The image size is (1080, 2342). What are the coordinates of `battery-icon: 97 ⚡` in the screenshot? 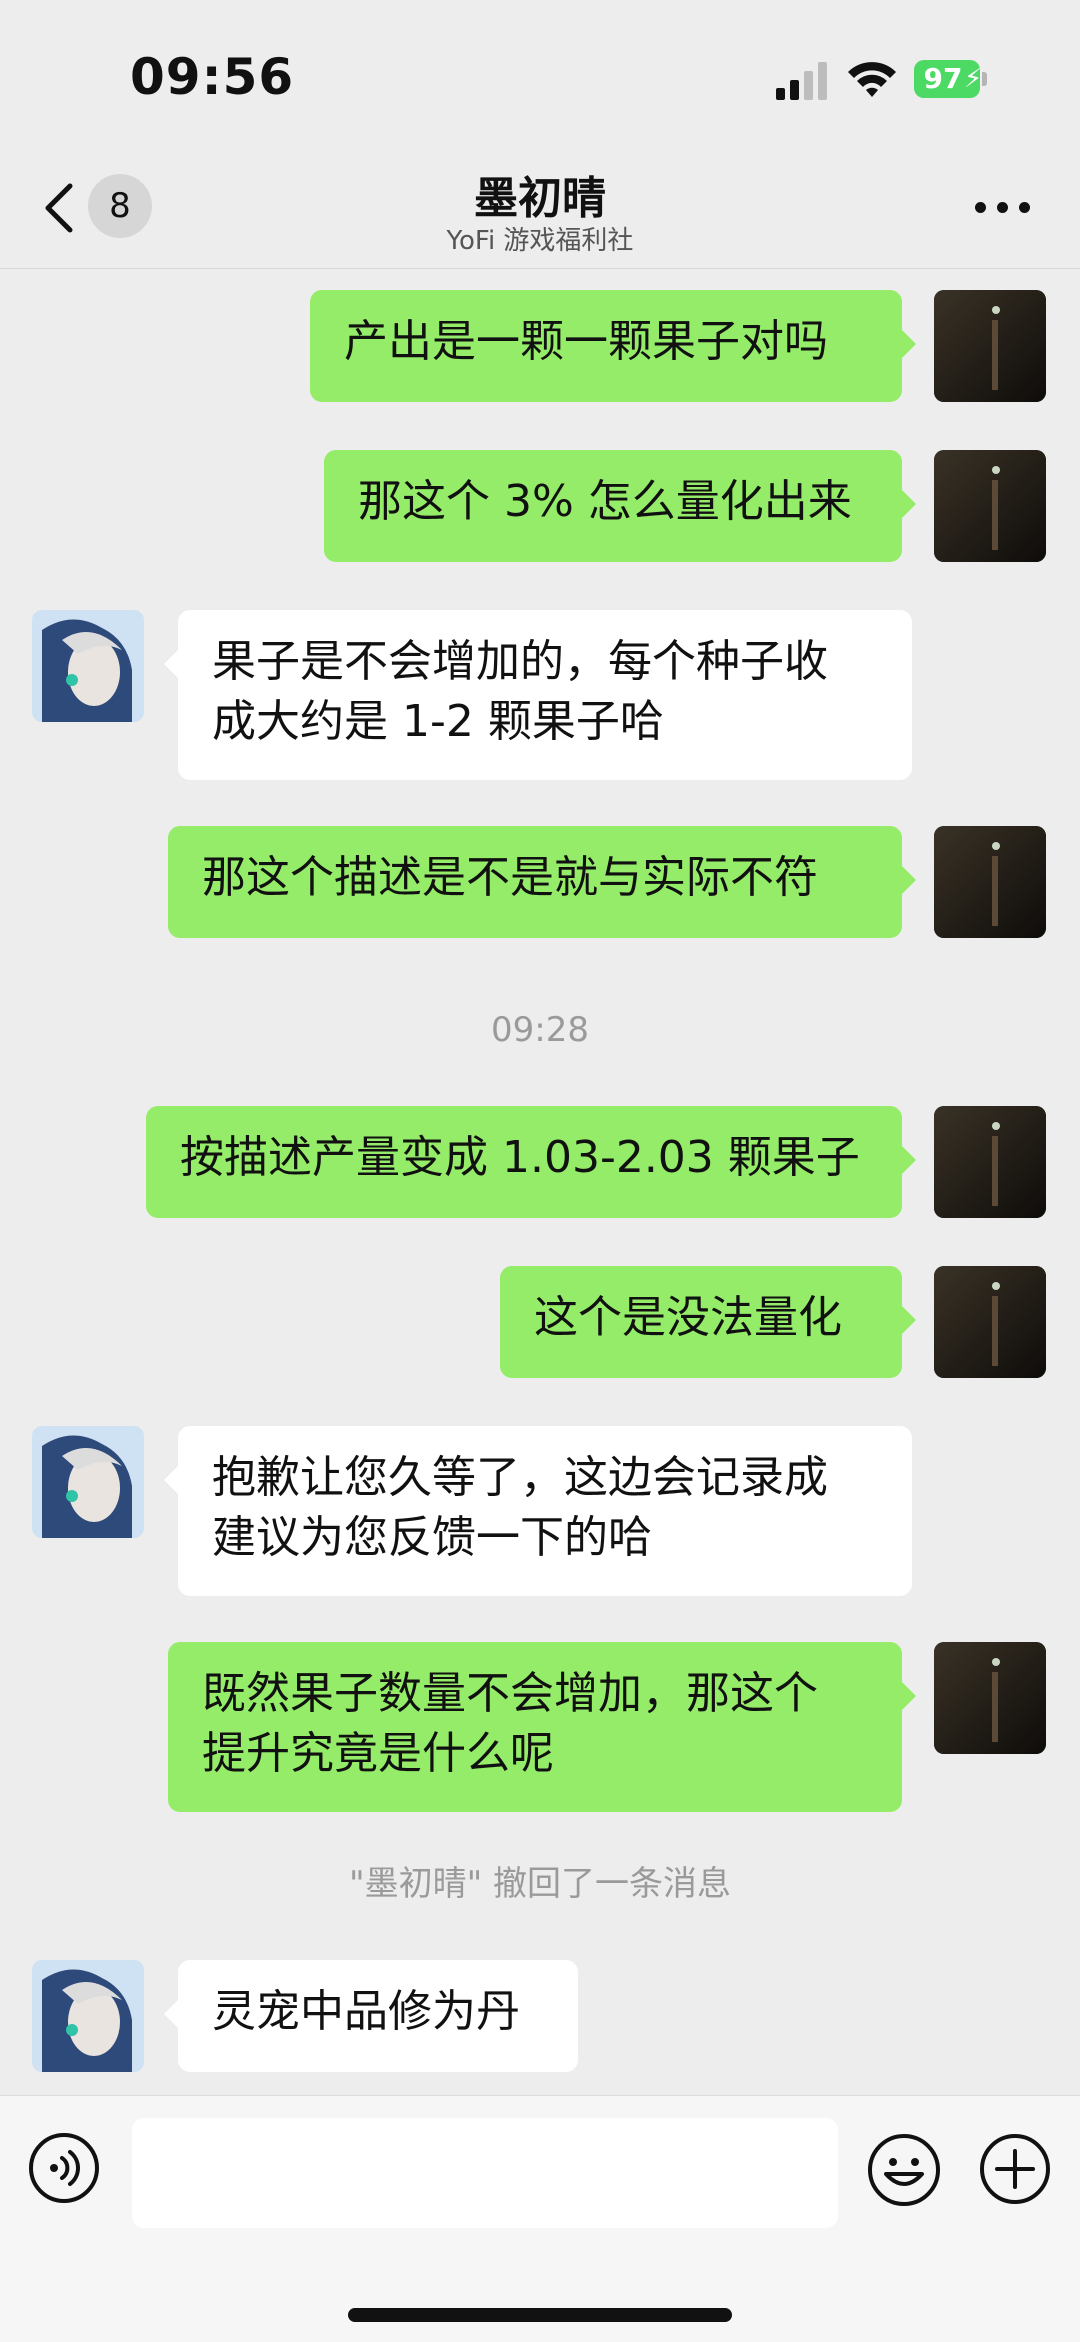 It's located at (950, 79).